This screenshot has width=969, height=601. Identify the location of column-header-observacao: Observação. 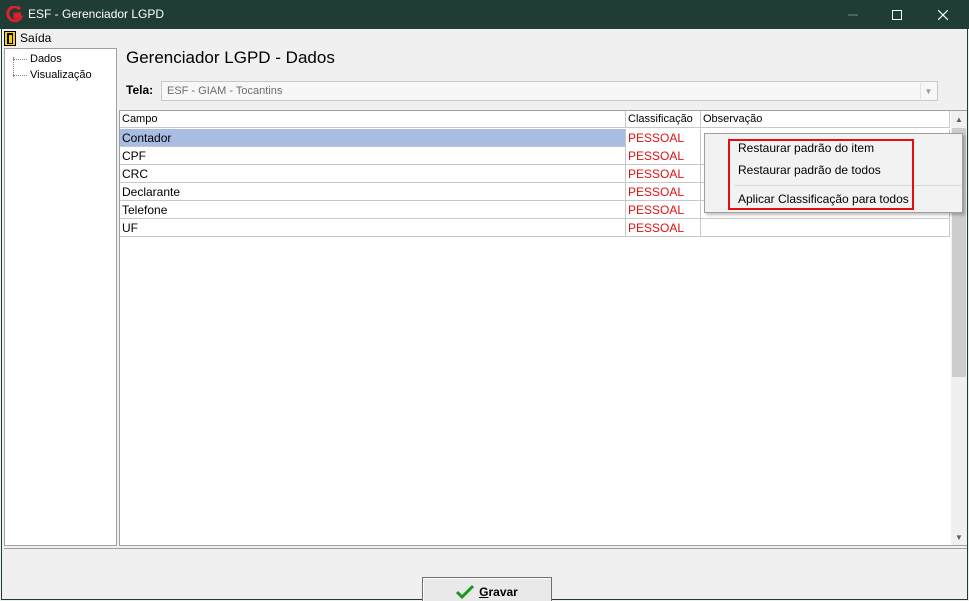
(825, 119).